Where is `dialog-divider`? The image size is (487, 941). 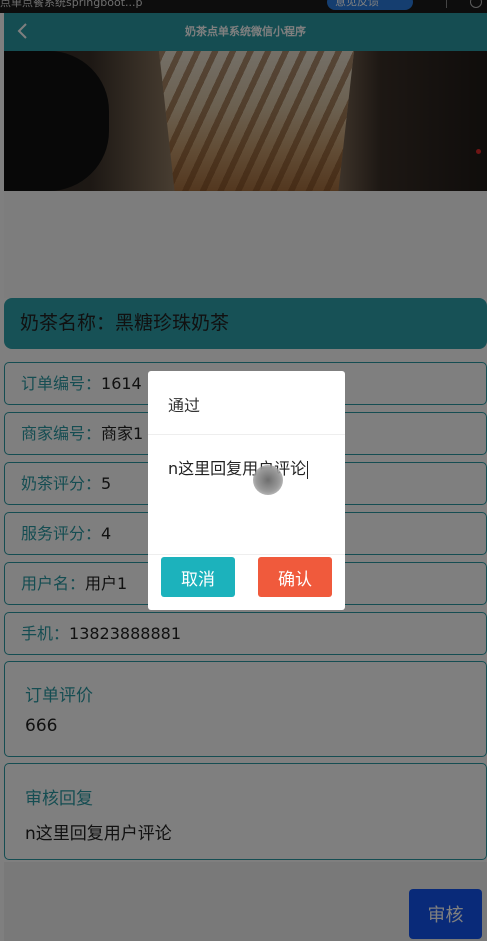 dialog-divider is located at coordinates (246, 434).